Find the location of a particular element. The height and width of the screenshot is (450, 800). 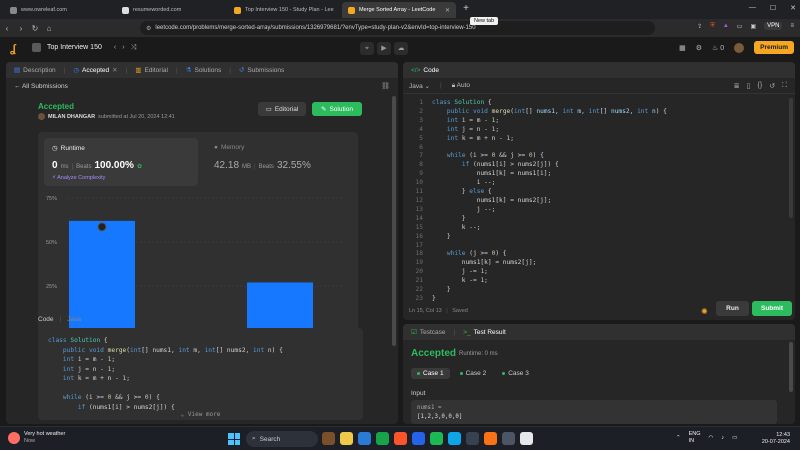

language-select: Java ⌄ is located at coordinates (419, 86).